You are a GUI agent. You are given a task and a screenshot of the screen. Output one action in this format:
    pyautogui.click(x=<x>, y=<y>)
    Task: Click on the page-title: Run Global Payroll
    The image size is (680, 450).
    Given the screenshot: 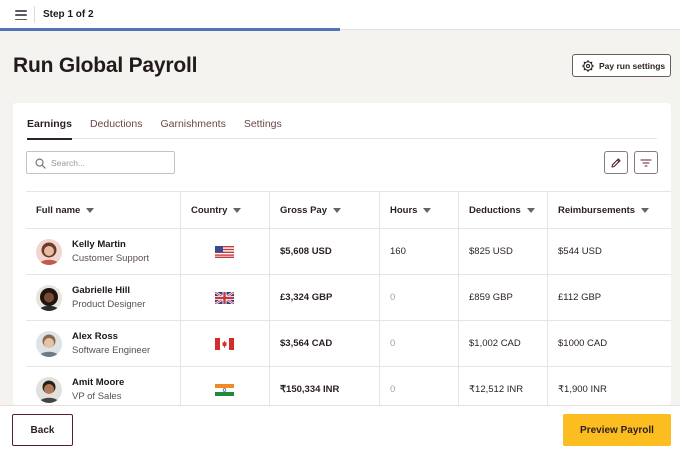 What is the action you would take?
    pyautogui.click(x=105, y=65)
    